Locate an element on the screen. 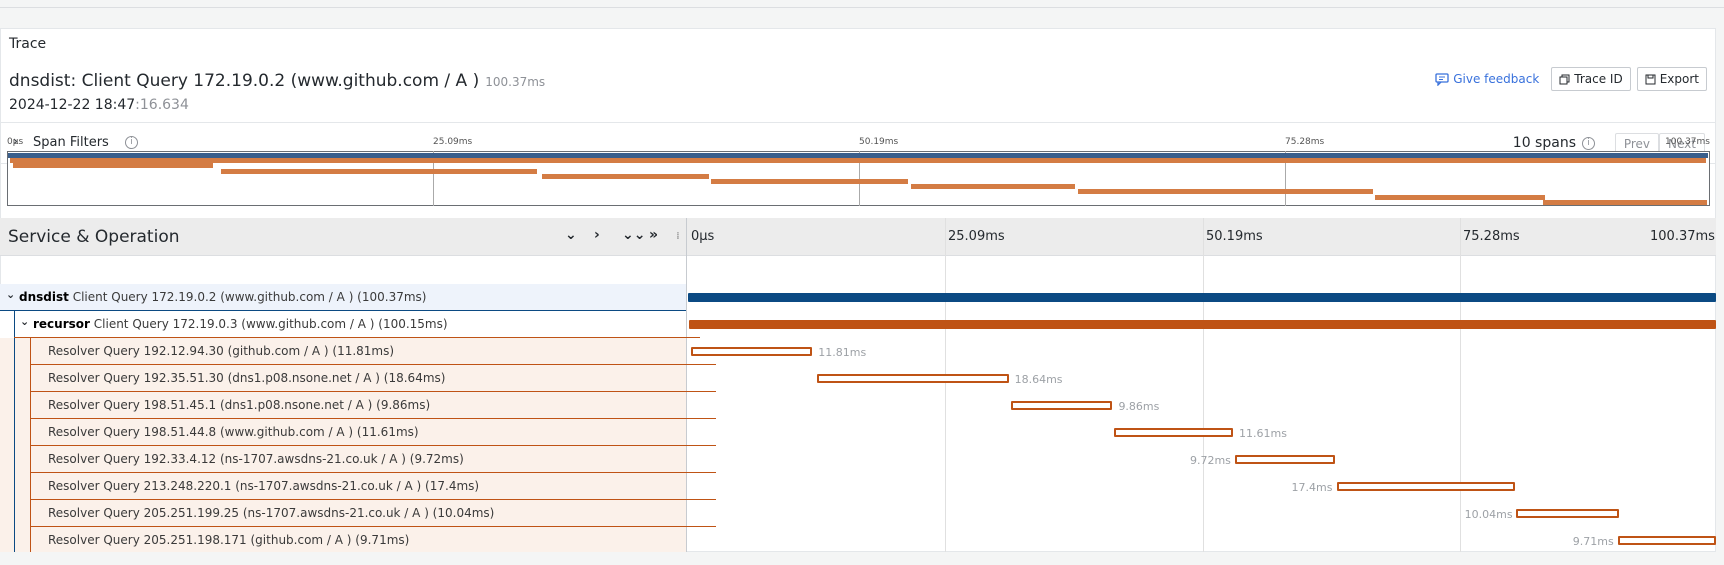 The image size is (1724, 565). span-duration-label: 9.72ms is located at coordinates (1210, 460).